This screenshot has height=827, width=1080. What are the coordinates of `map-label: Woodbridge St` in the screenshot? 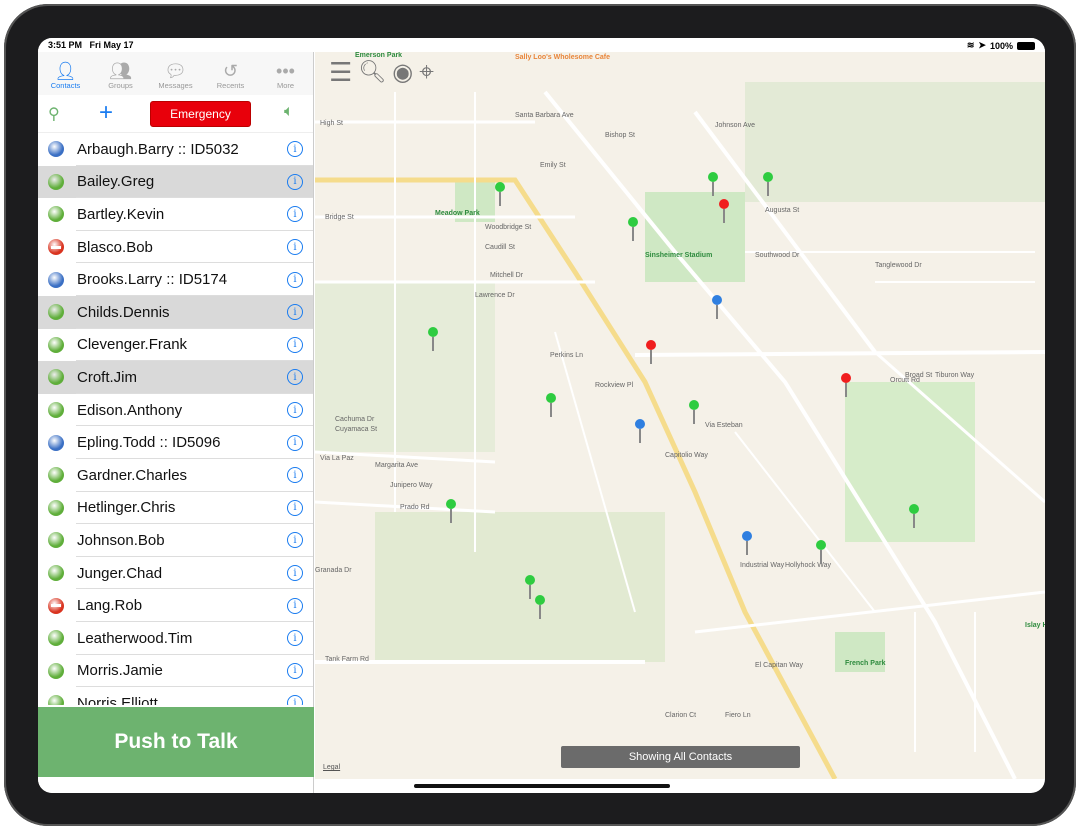 It's located at (508, 227).